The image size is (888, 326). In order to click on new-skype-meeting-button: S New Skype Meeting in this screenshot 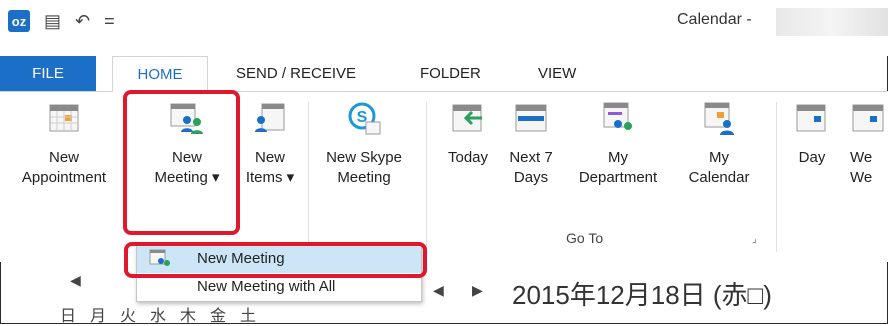, I will do `click(364, 144)`.